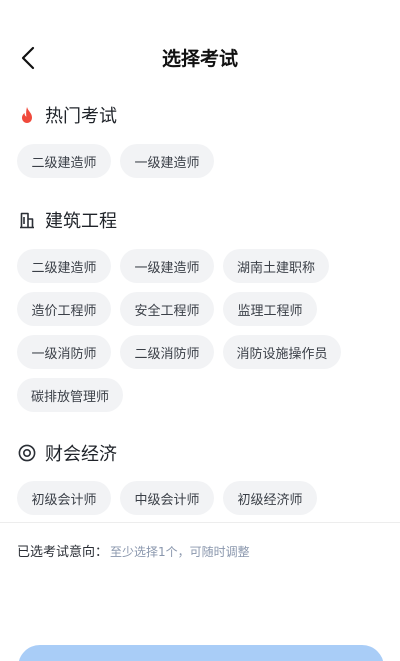 The width and height of the screenshot is (400, 661). I want to click on chip-finance-0: 初级会计师, so click(64, 498).